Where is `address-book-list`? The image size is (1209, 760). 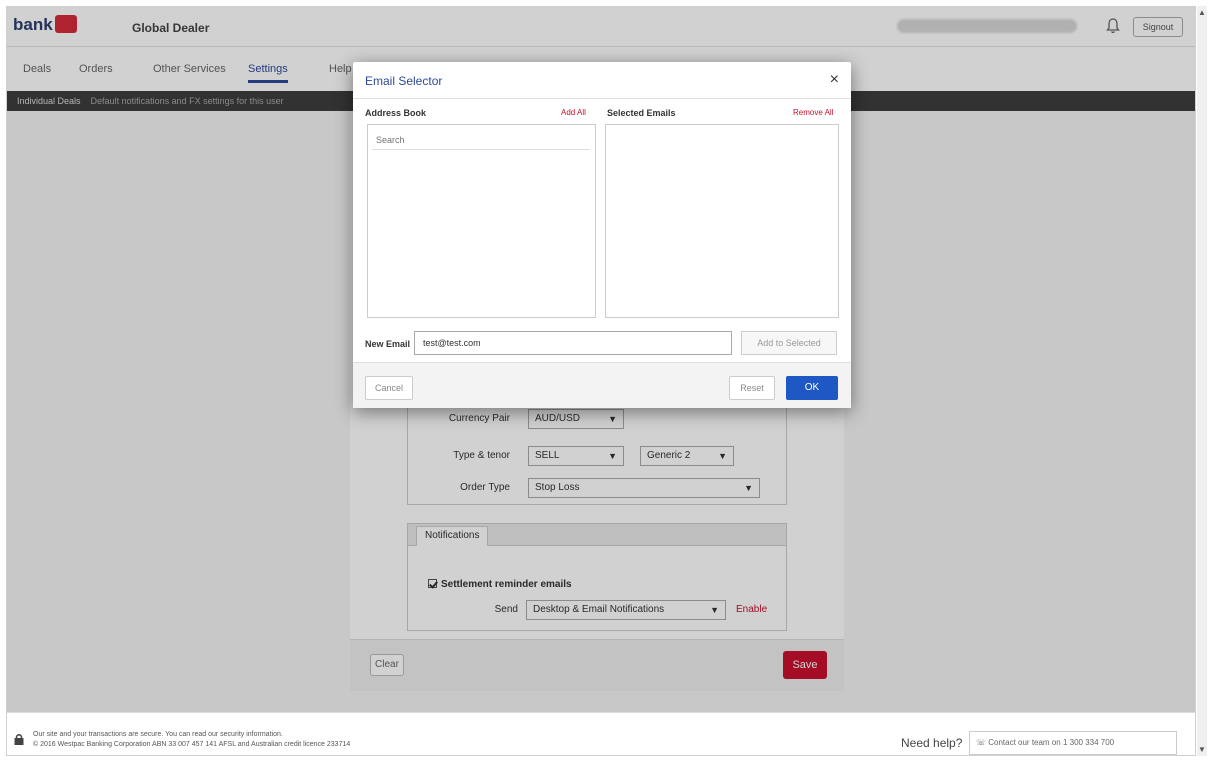 address-book-list is located at coordinates (481, 221).